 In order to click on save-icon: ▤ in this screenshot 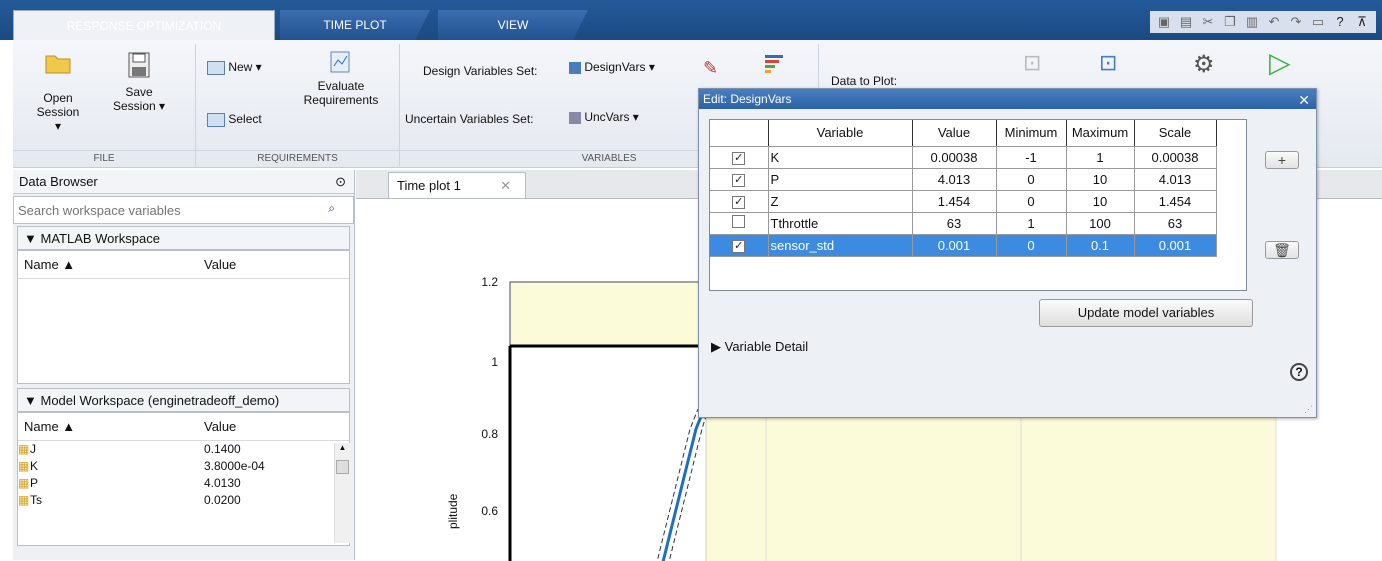, I will do `click(1186, 22)`.